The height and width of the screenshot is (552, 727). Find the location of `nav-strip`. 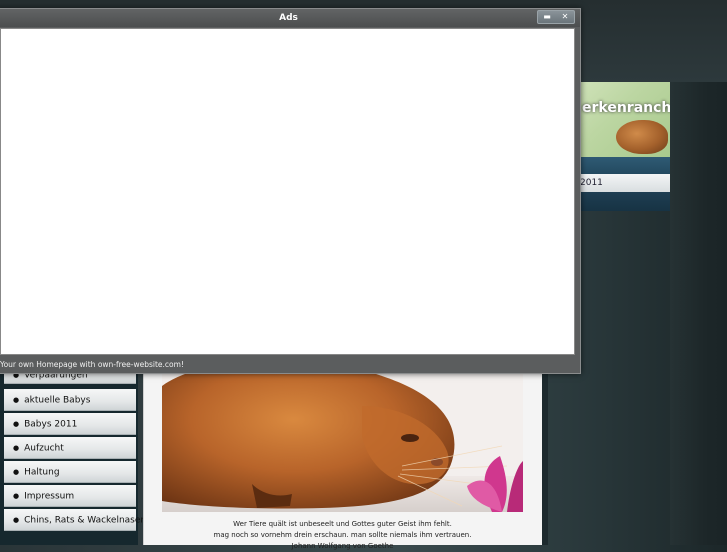

nav-strip is located at coordinates (625, 165).